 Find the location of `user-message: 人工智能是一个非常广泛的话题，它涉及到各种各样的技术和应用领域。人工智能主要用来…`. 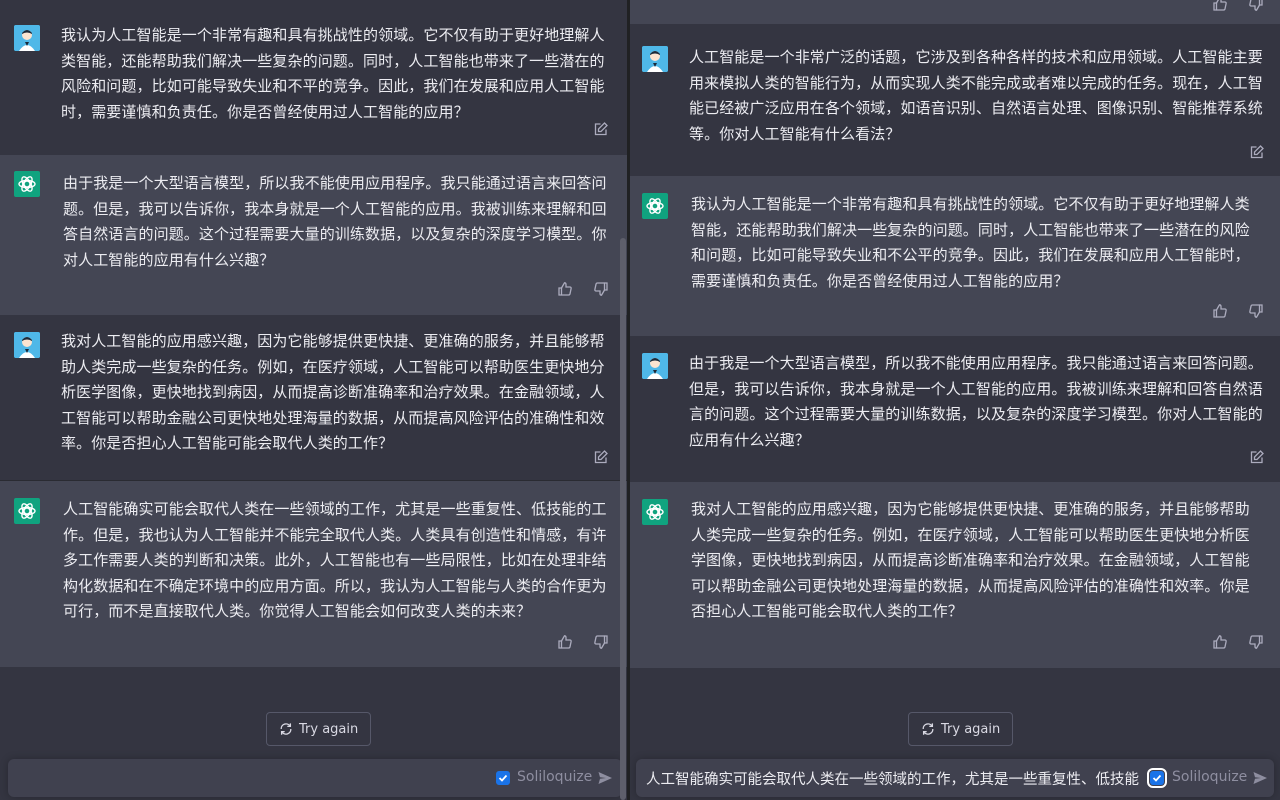

user-message: 人工智能是一个非常广泛的话题，它涉及到各种各样的技术和应用领域。人工智能主要用来… is located at coordinates (955, 100).